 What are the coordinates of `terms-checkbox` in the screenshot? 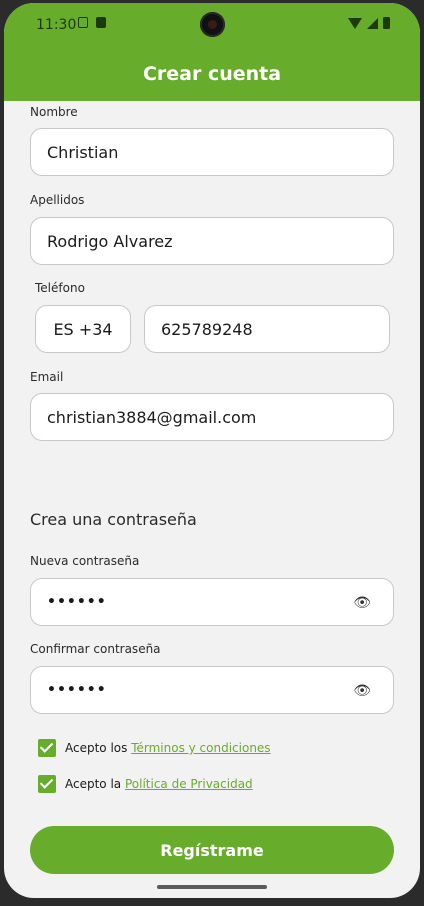 It's located at (47, 748).